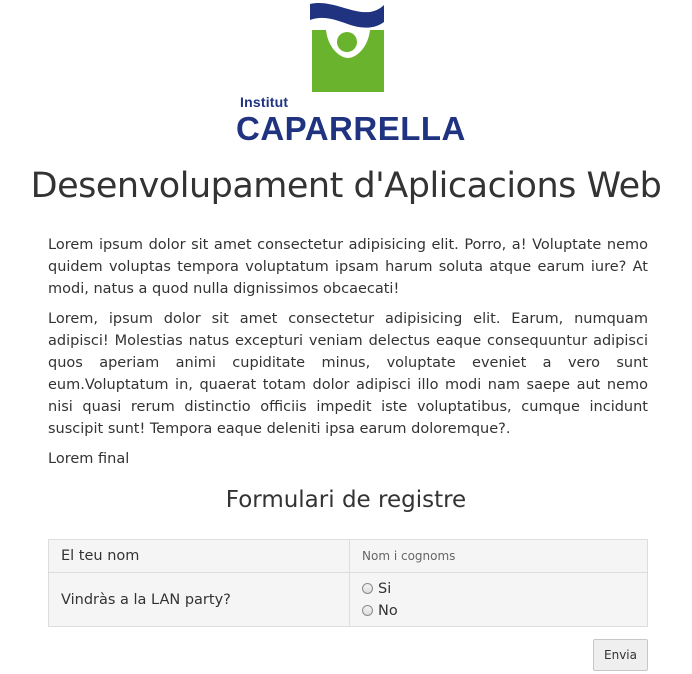  Describe the element at coordinates (620, 655) in the screenshot. I see `submit-button: Envia` at that location.